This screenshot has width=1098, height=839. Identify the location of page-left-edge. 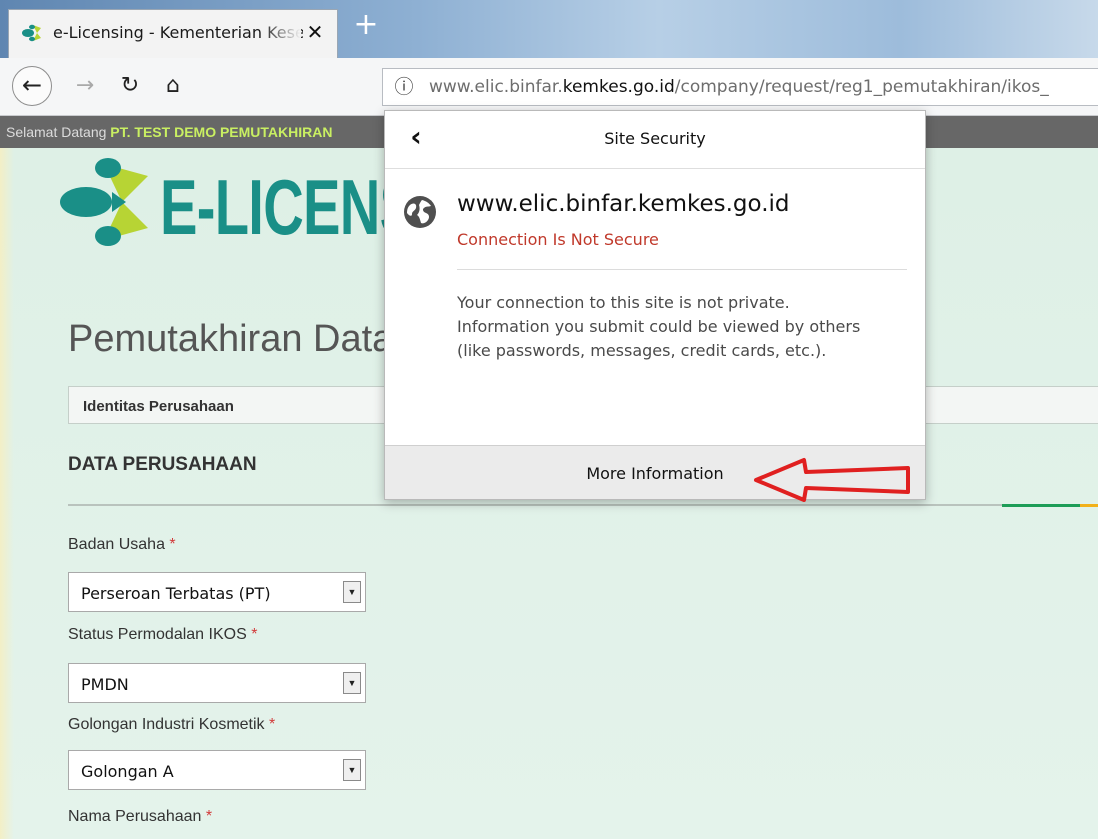
(7, 493).